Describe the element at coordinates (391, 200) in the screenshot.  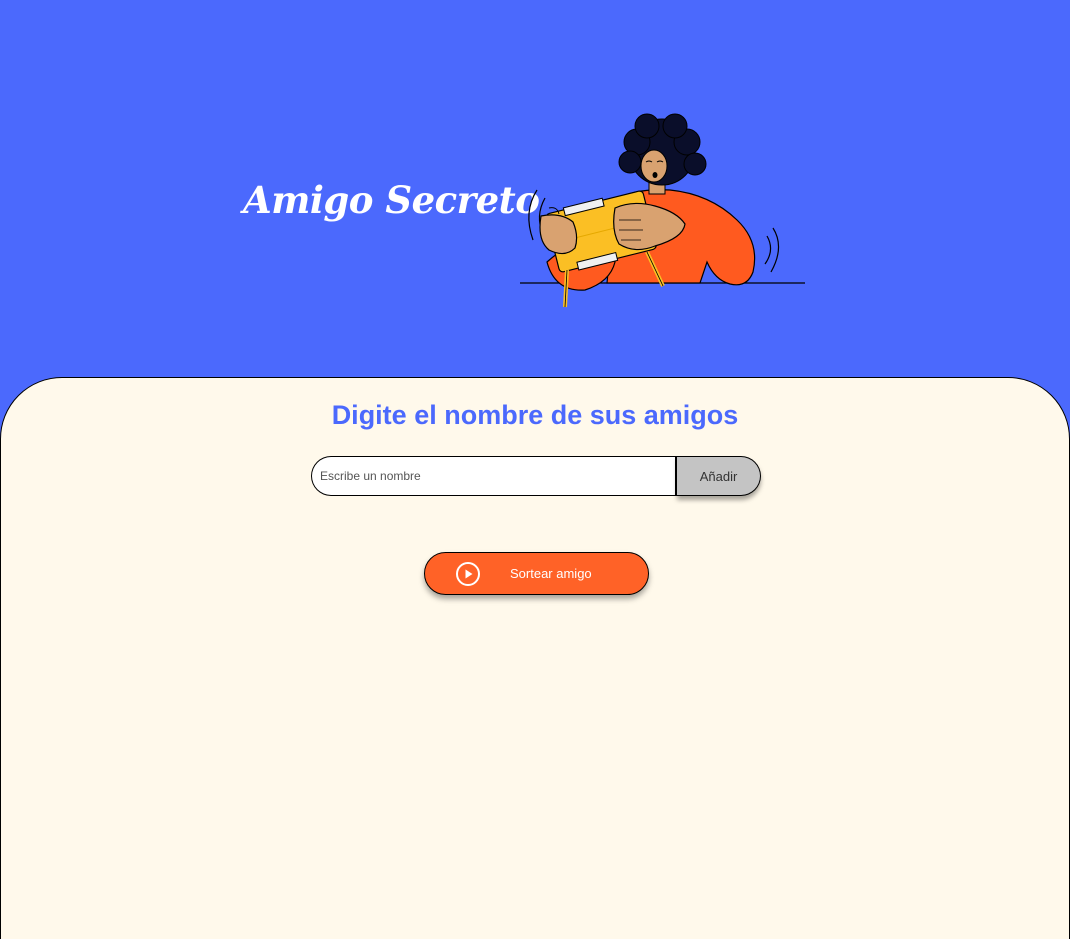
I see `page-title: Amigo Secreto` at that location.